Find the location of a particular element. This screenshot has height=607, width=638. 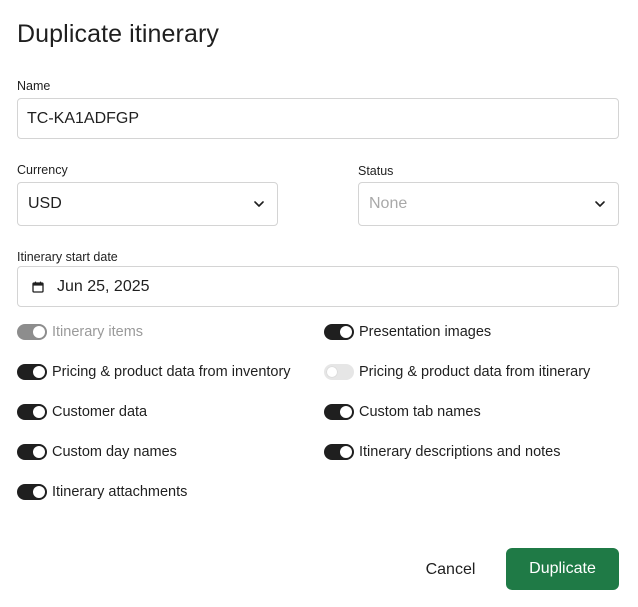

toggle-label: Custom tab names is located at coordinates (420, 412).